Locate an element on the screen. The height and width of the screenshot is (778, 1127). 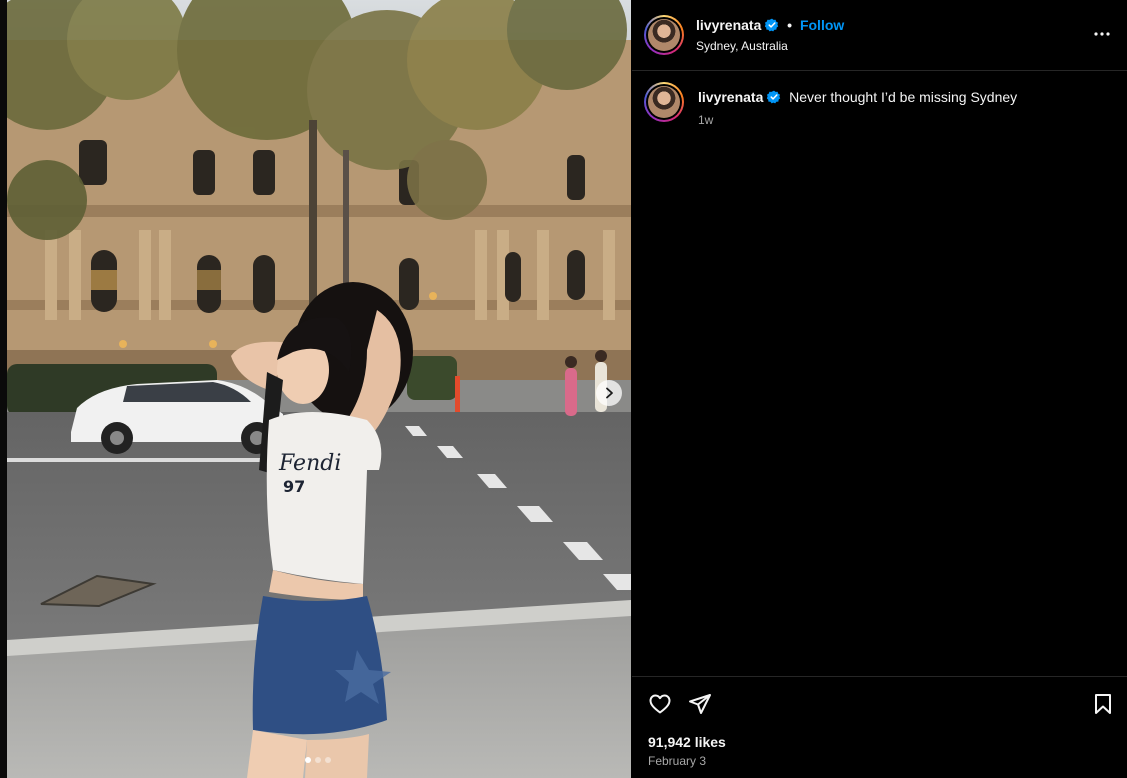
paper-plane-icon is located at coordinates (700, 704).